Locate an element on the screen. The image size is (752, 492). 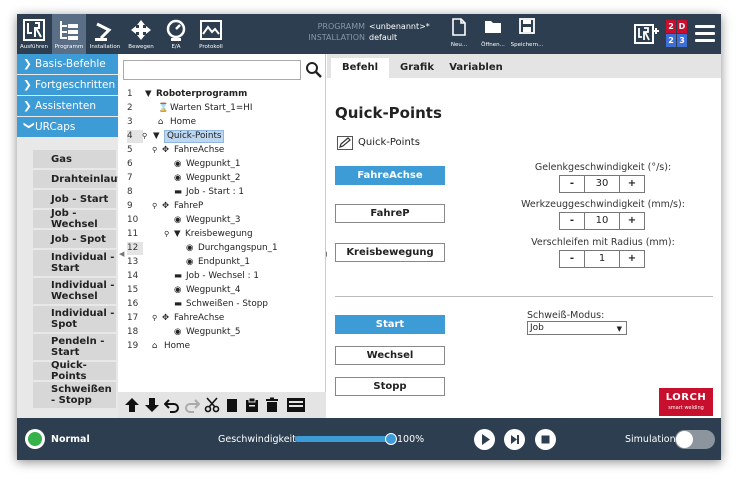
tool-speed-value: 10 is located at coordinates (602, 221).